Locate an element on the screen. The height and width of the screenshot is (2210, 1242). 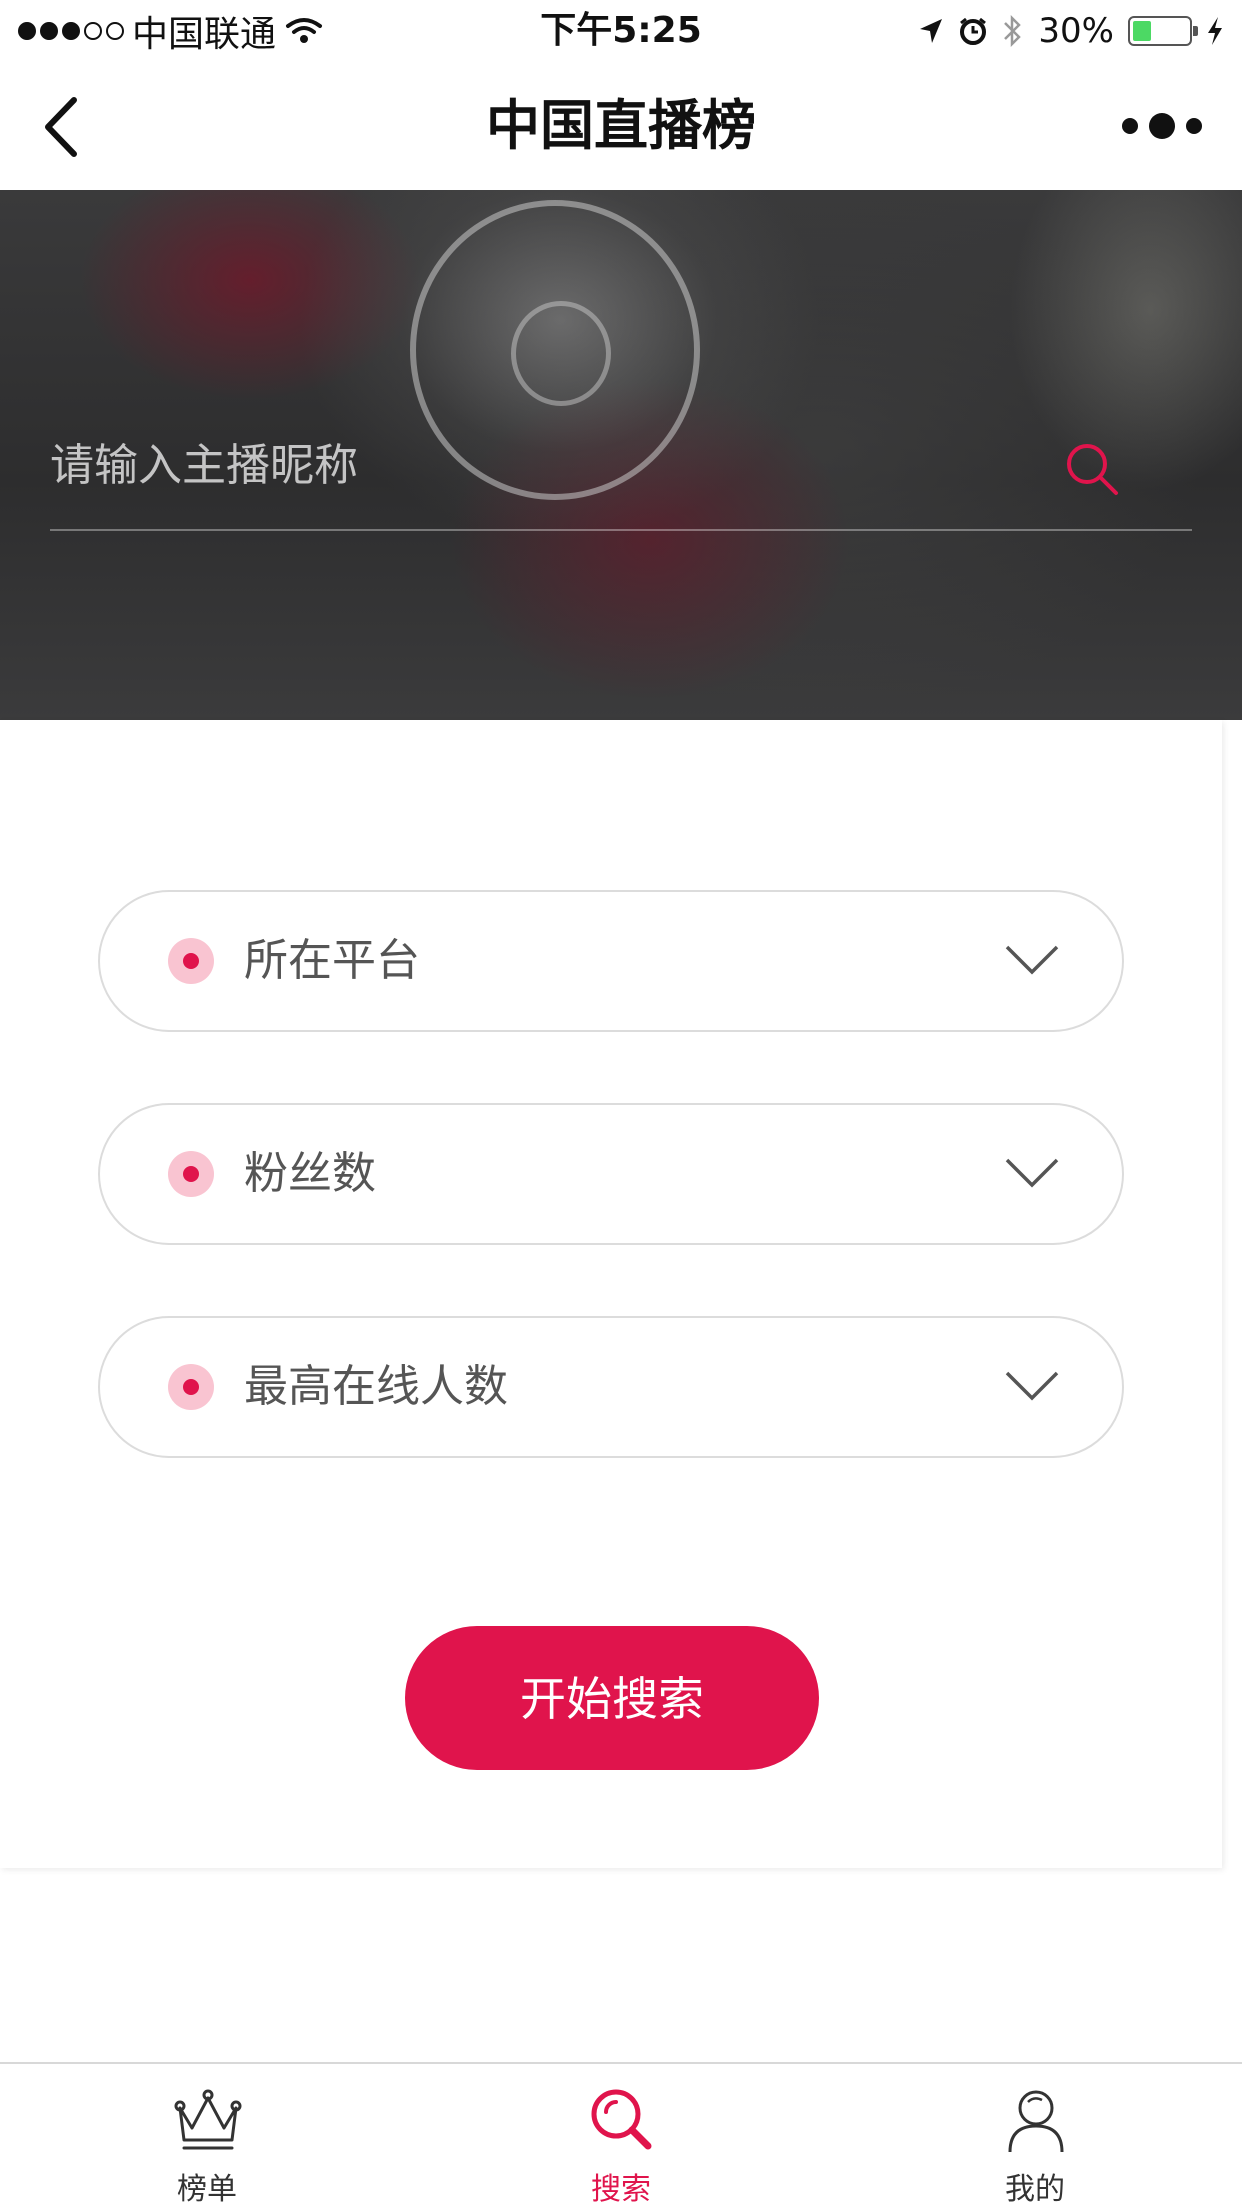
bluetooth-icon is located at coordinates (1013, 31).